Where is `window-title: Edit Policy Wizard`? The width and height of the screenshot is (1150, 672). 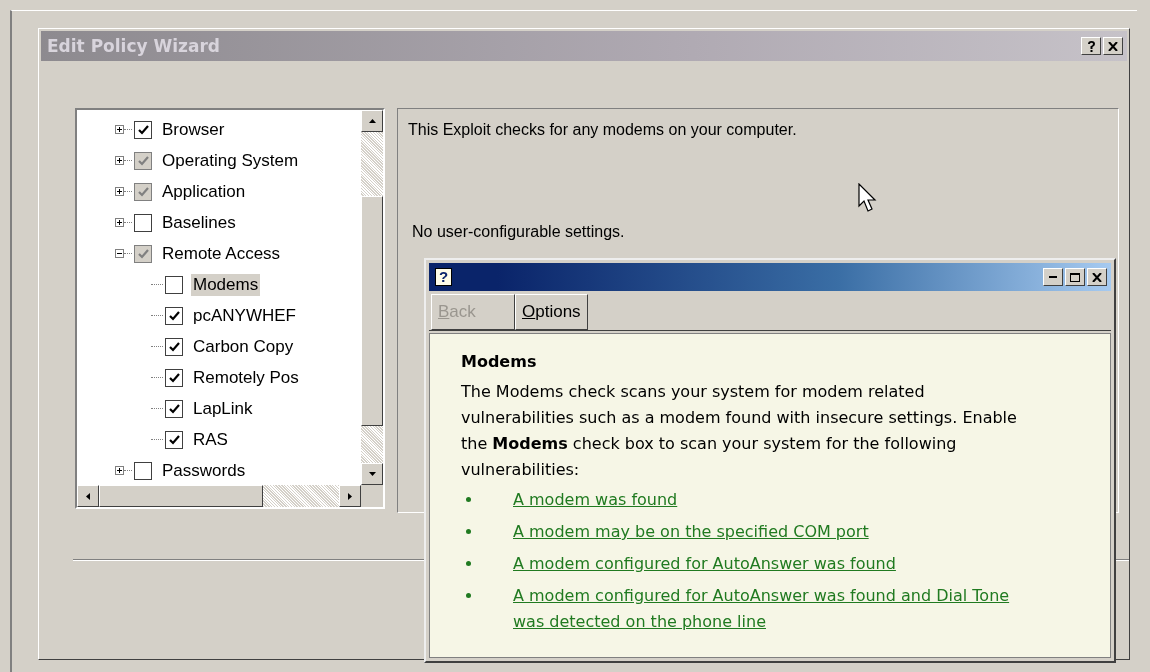 window-title: Edit Policy Wizard is located at coordinates (134, 46).